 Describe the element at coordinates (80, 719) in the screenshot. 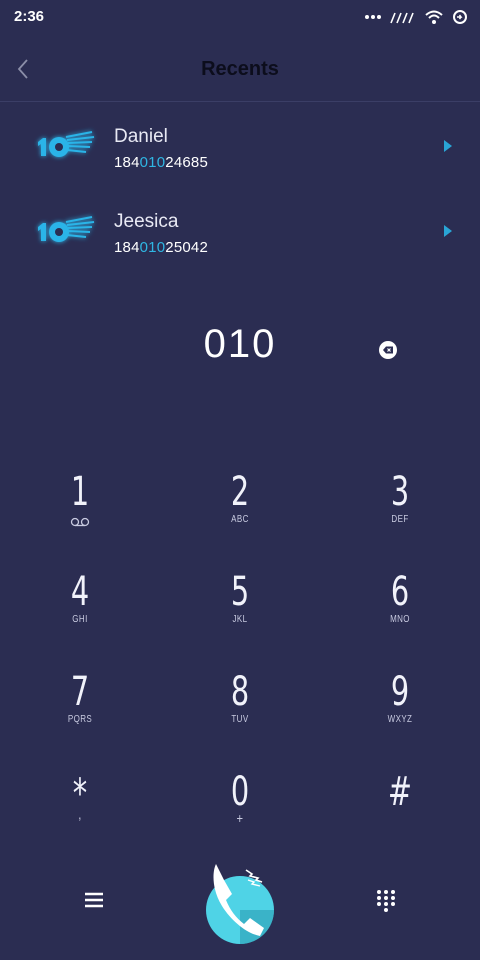

I see `key-letters: PQRS` at that location.